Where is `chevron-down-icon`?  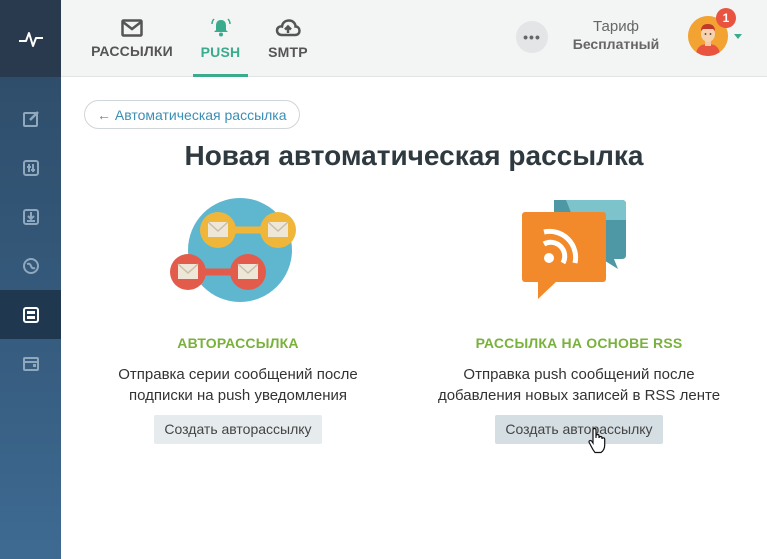 chevron-down-icon is located at coordinates (738, 36).